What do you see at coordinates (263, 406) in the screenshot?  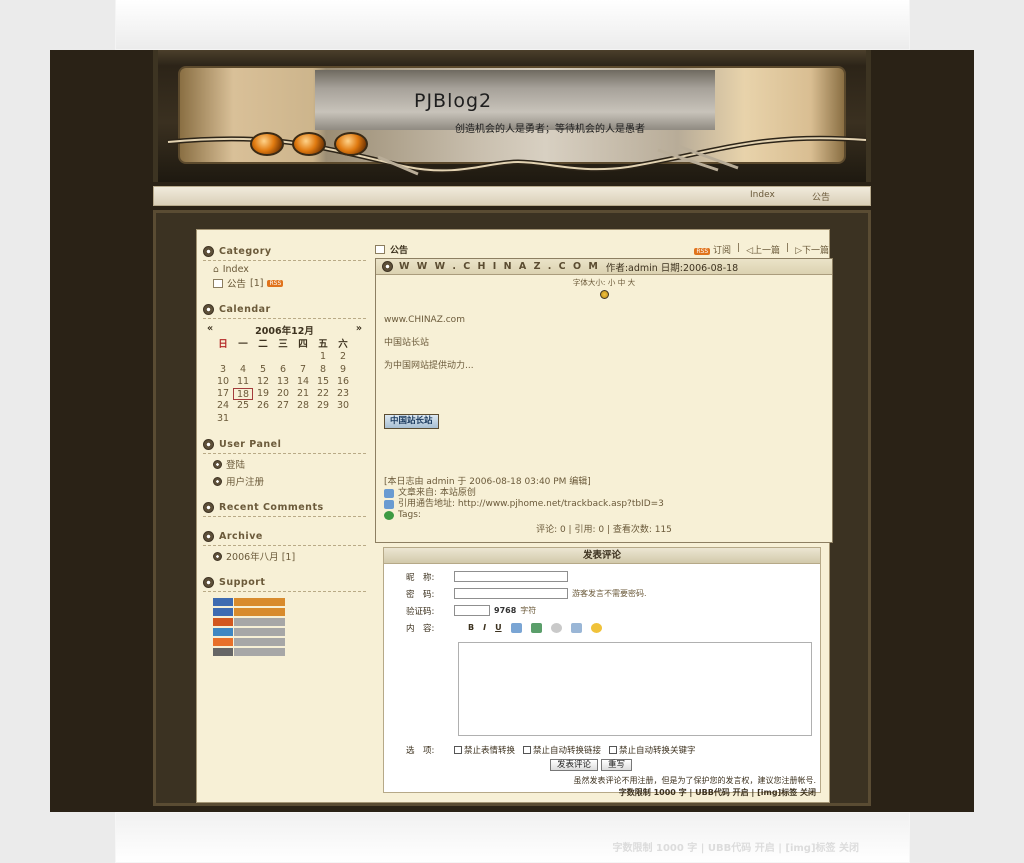 I see `calendar-day: 26` at bounding box center [263, 406].